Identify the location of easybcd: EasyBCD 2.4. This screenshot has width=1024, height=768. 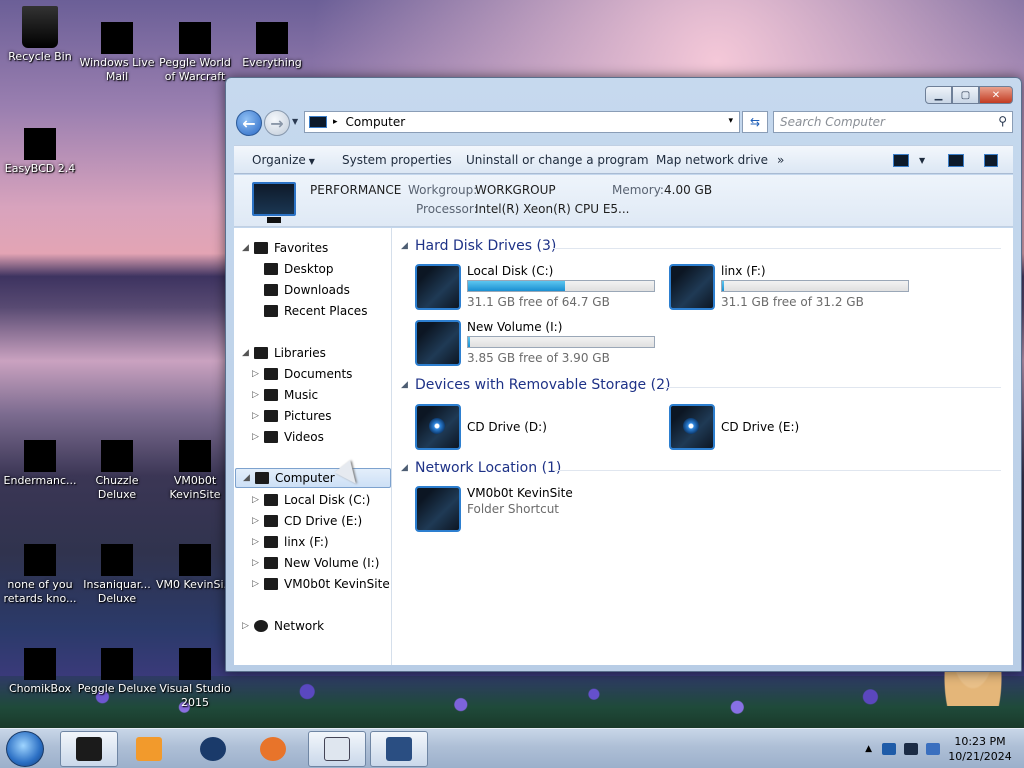
(40, 152).